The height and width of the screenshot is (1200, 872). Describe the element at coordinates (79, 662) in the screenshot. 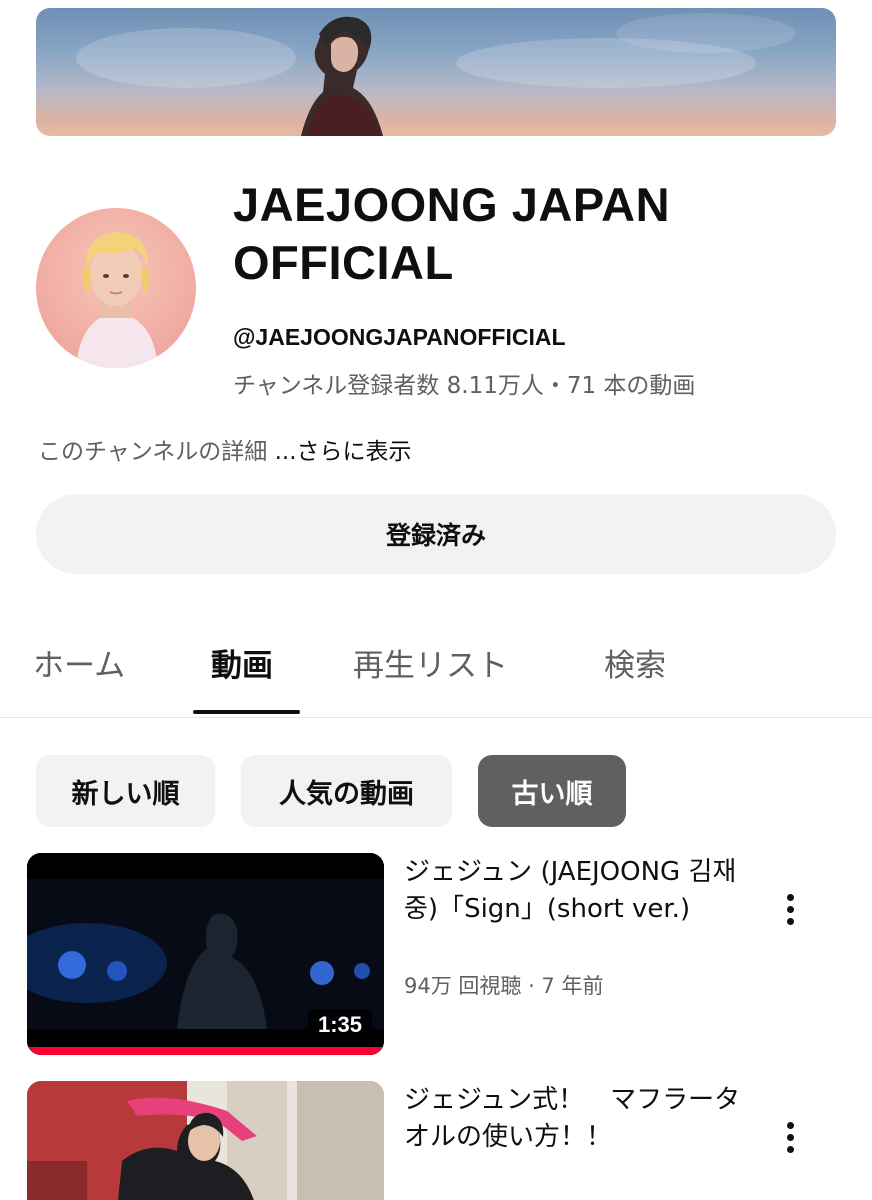

I see `tab-home: ホーム` at that location.